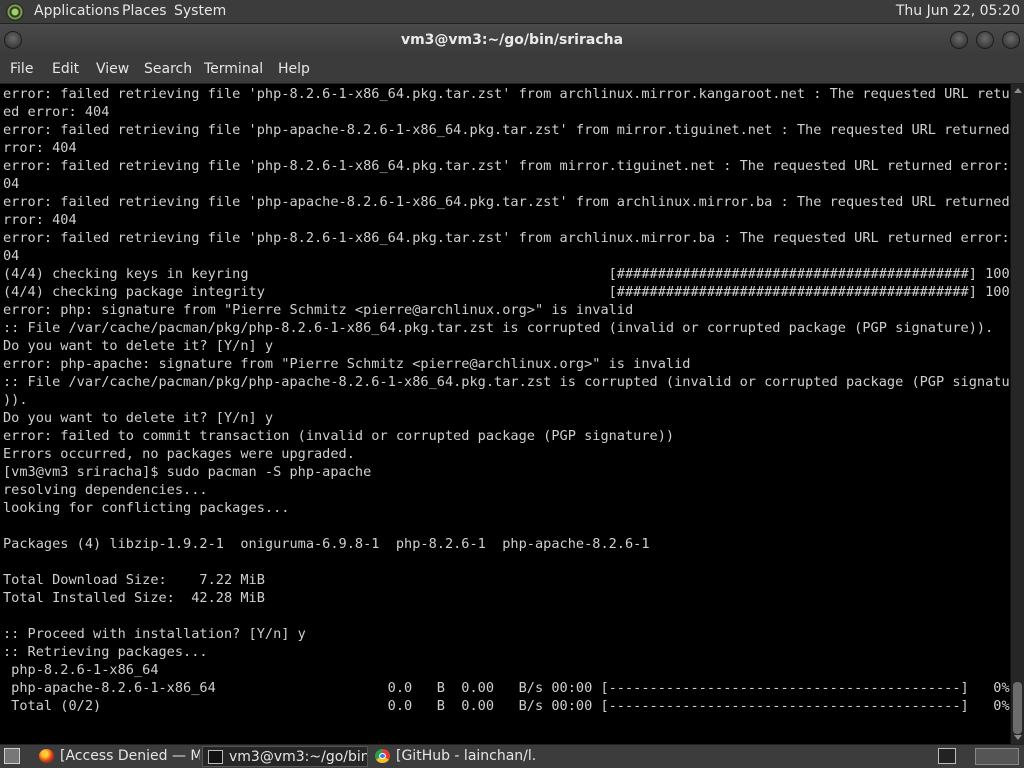 This screenshot has height=768, width=1024. What do you see at coordinates (958, 11) in the screenshot?
I see `clock: Thu Jun 22, 05:20` at bounding box center [958, 11].